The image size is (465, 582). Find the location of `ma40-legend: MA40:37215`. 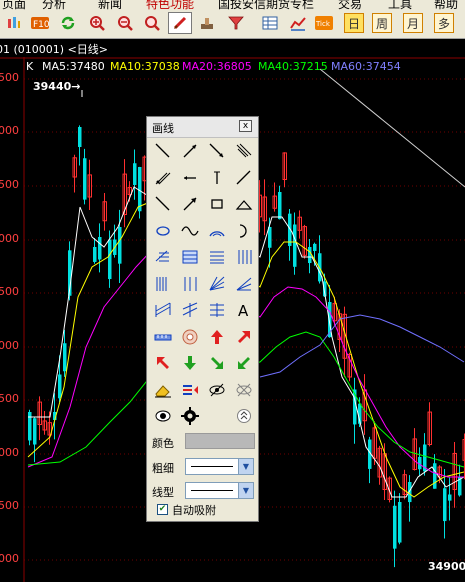

ma40-legend: MA40:37215 is located at coordinates (293, 66).